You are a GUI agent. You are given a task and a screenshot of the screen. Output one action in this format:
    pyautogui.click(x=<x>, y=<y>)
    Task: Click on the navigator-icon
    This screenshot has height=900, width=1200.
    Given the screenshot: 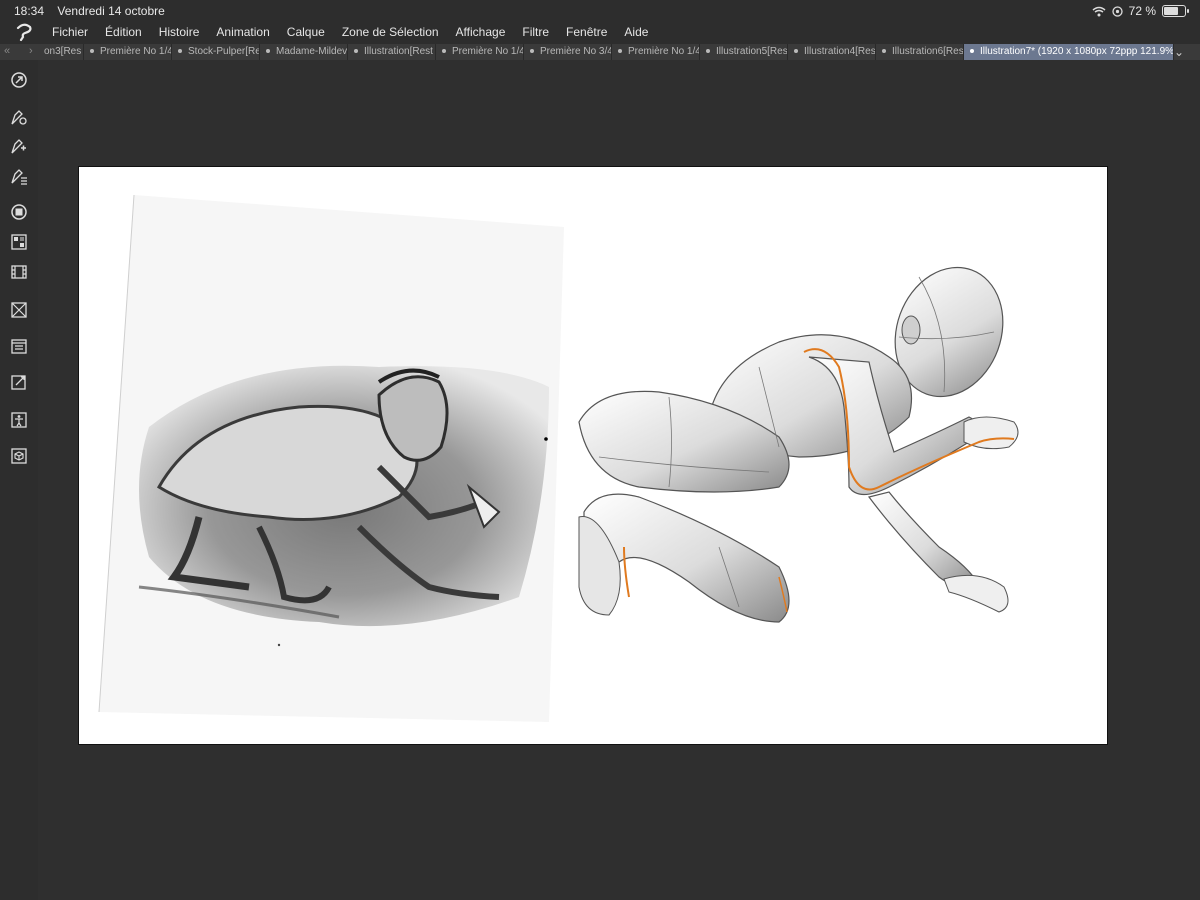 What is the action you would take?
    pyautogui.click(x=19, y=80)
    